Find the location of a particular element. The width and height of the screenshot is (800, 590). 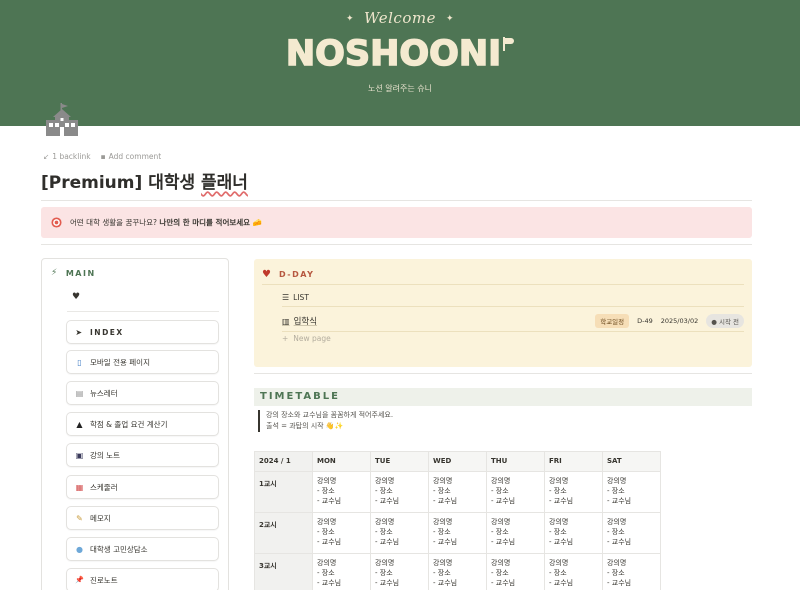

calendar-icon: ▦ is located at coordinates (79, 487).